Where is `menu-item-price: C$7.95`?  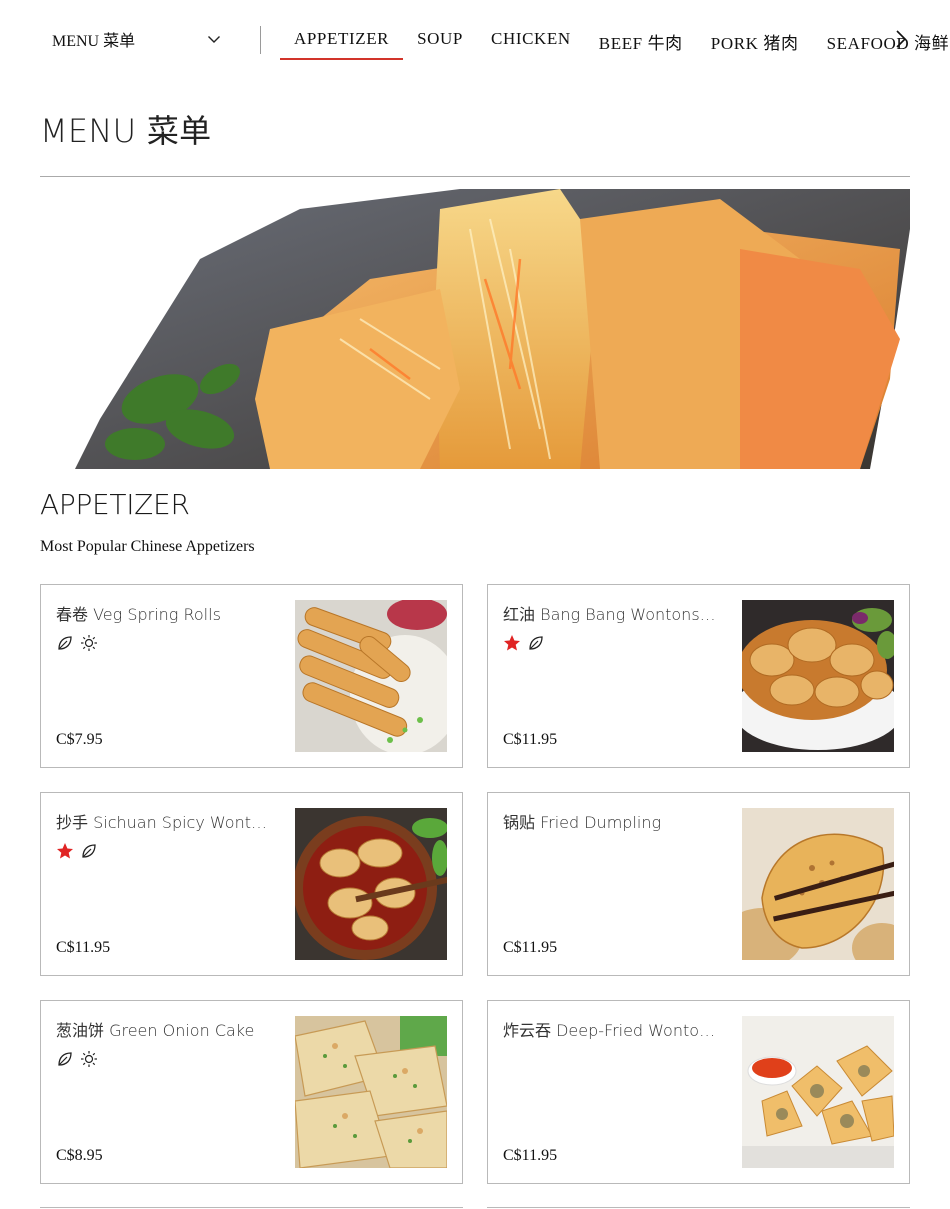
menu-item-price: C$7.95 is located at coordinates (79, 739).